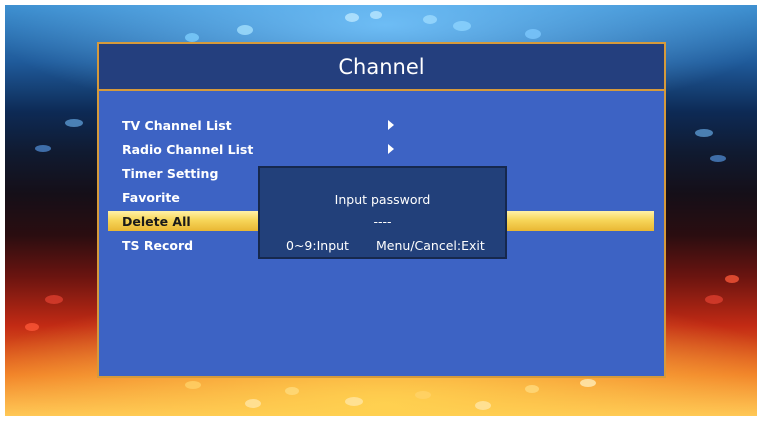 The image size is (759, 421). Describe the element at coordinates (156, 221) in the screenshot. I see `menu-item-label: Delete All` at that location.